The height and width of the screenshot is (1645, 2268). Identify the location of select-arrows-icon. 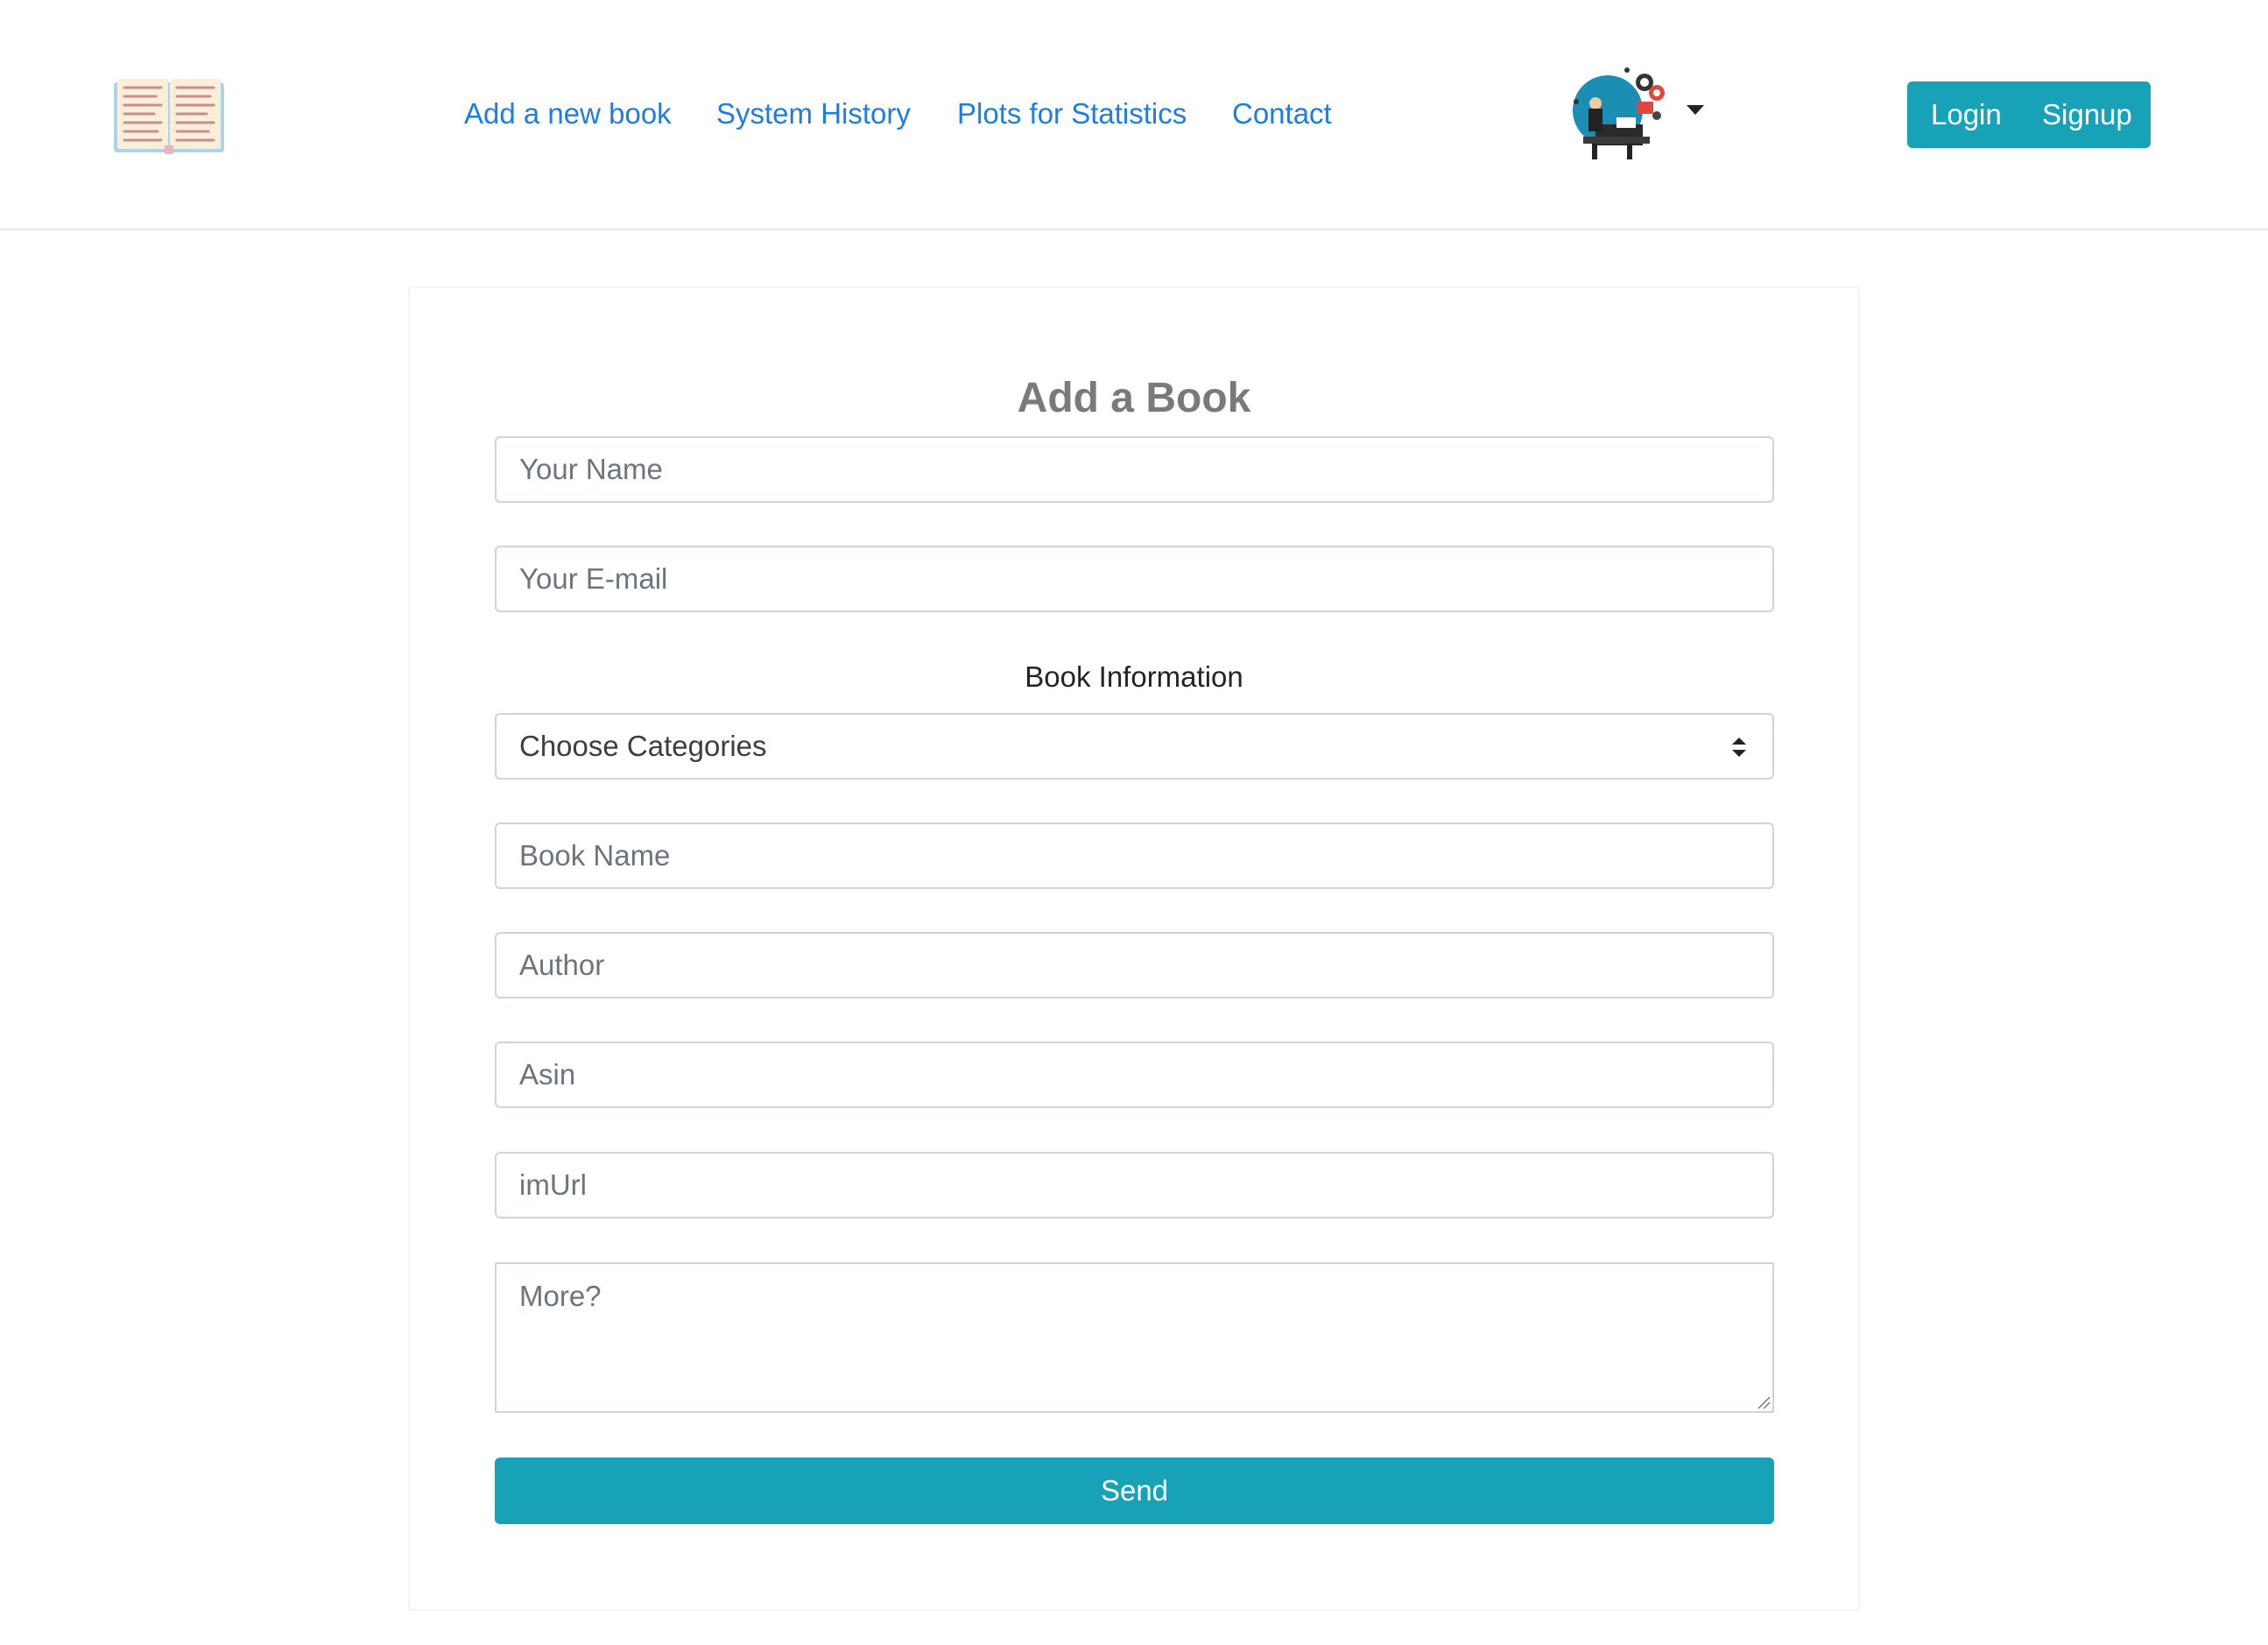
(1739, 747).